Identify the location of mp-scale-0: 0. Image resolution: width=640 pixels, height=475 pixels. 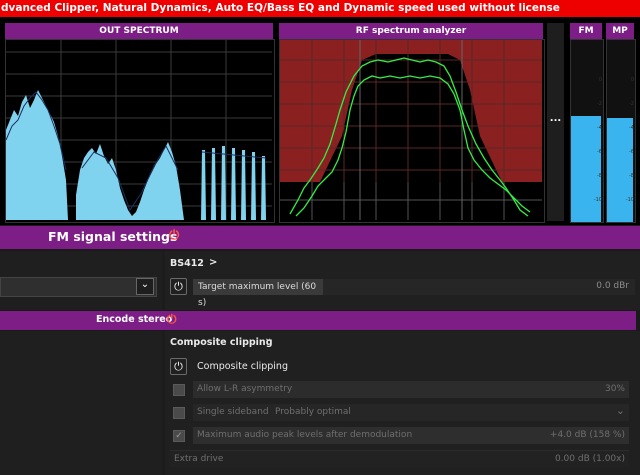
(632, 80).